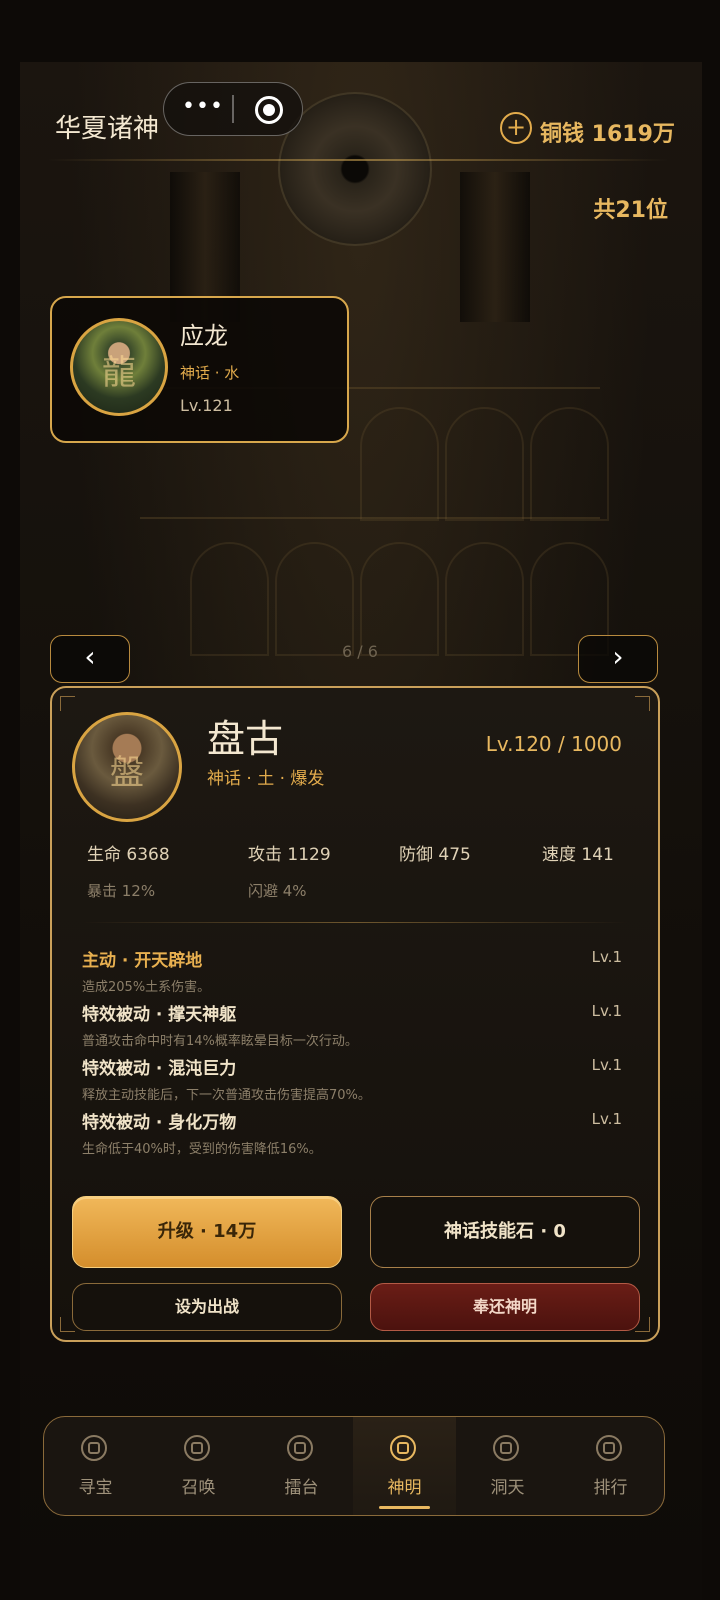 This screenshot has height=1600, width=720. What do you see at coordinates (159, 1069) in the screenshot?
I see `skill-name: 特效被动 · 混沌巨力` at bounding box center [159, 1069].